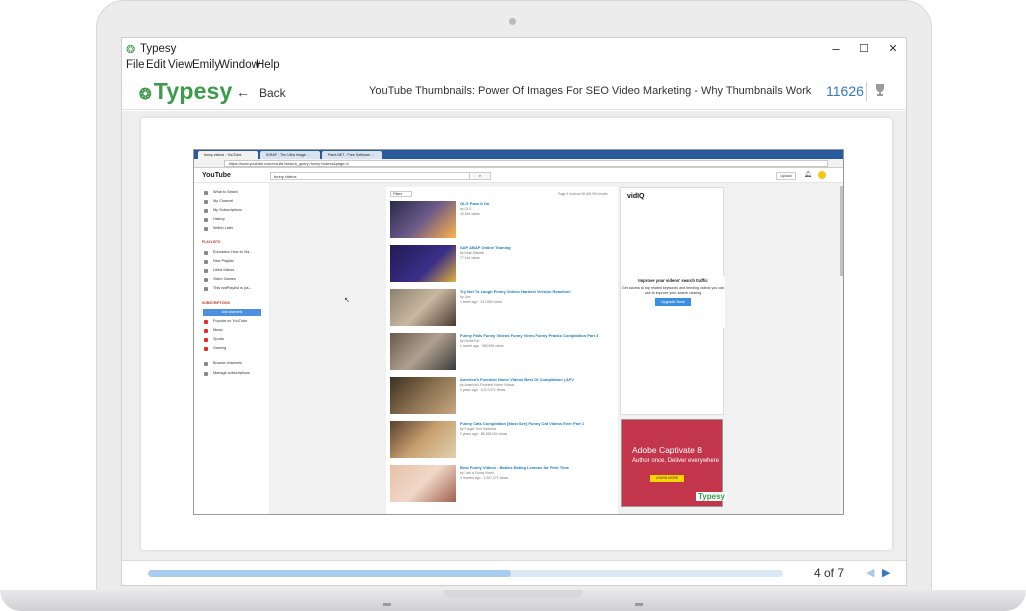 This screenshot has width=1026, height=611. What do you see at coordinates (206, 65) in the screenshot?
I see `menu-emily: Emily` at bounding box center [206, 65].